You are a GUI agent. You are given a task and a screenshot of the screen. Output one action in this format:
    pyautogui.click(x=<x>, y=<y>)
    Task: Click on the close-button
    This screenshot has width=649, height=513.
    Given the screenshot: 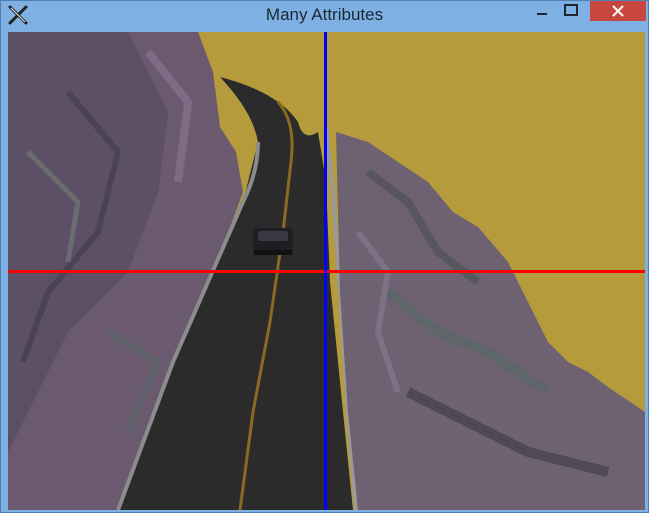 What is the action you would take?
    pyautogui.click(x=618, y=11)
    